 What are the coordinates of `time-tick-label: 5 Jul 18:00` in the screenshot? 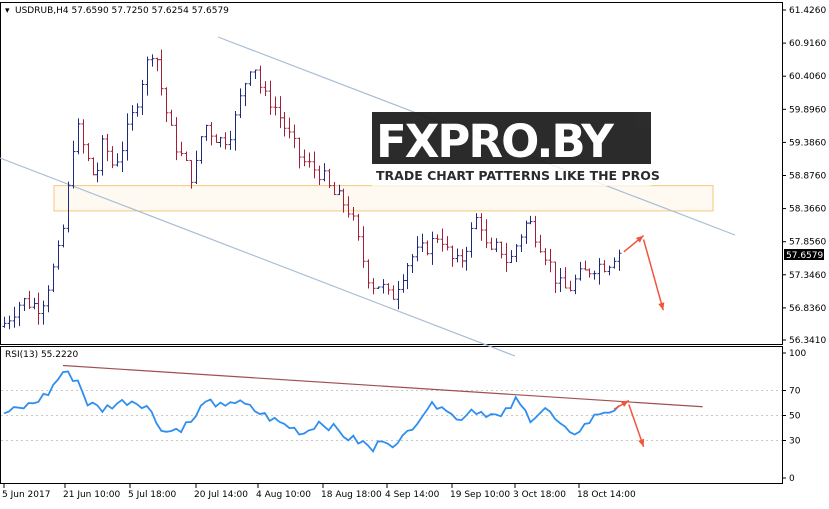 It's located at (152, 495).